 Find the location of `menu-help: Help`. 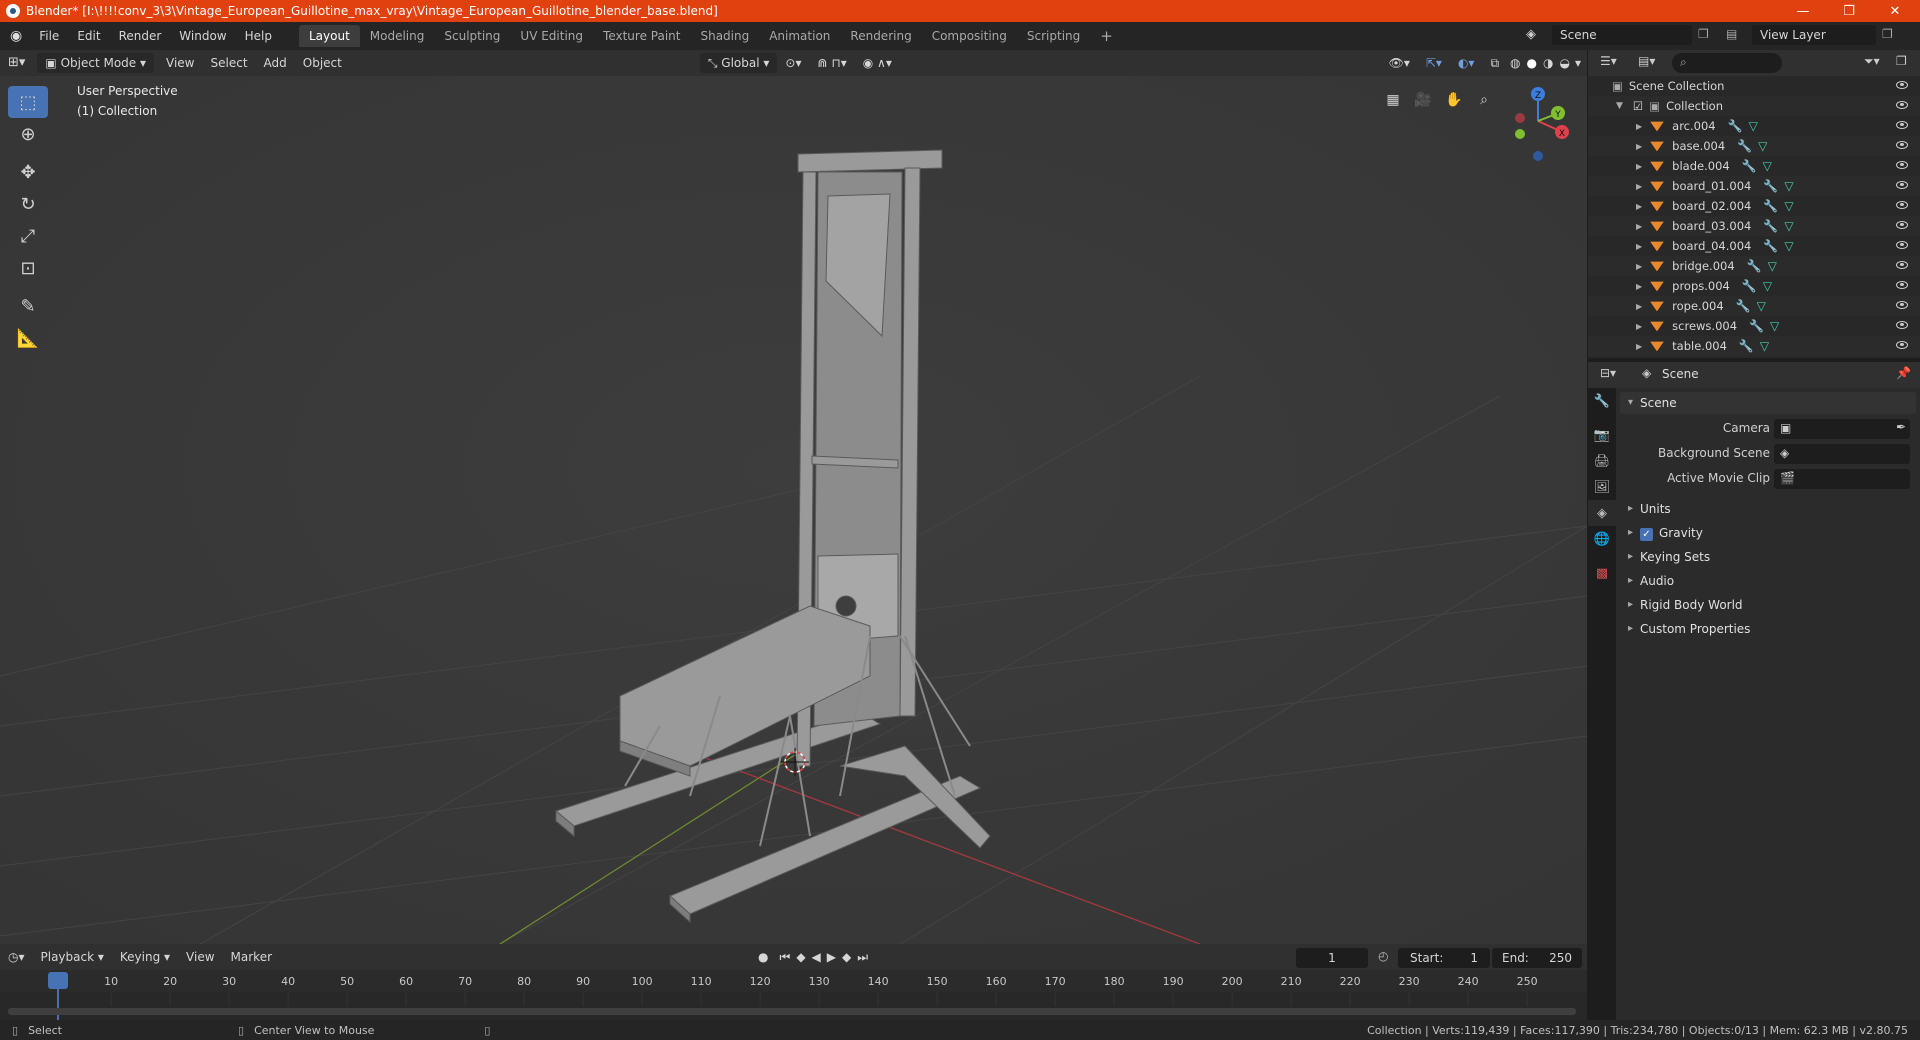

menu-help: Help is located at coordinates (258, 36).